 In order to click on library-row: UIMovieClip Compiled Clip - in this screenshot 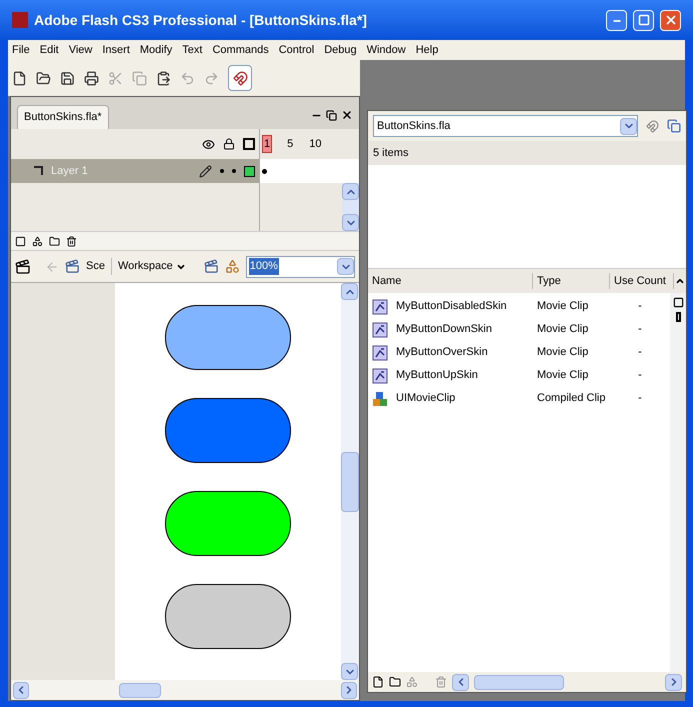, I will do `click(519, 398)`.